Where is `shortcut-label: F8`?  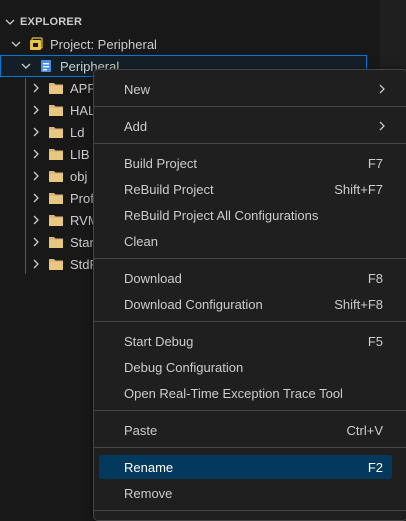 shortcut-label: F8 is located at coordinates (375, 278).